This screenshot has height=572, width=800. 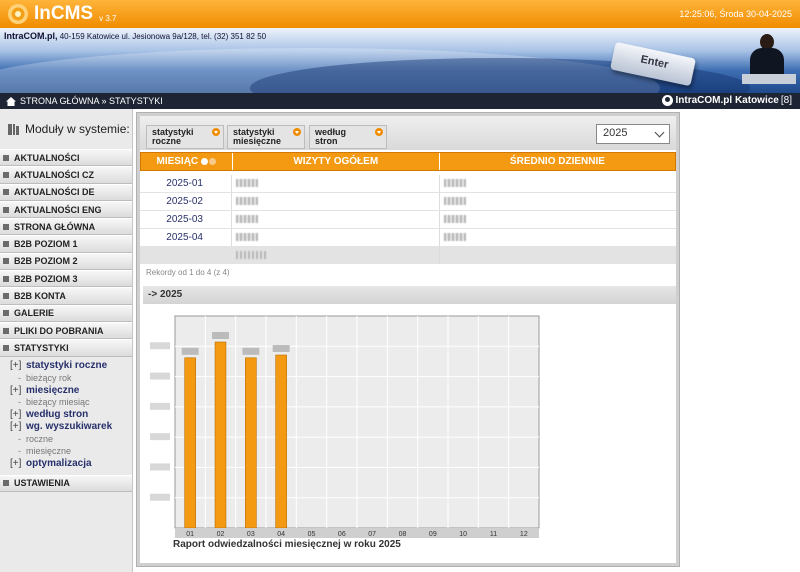 I want to click on tab-statystyki-miesieczne: statystyki miesięczne, so click(x=266, y=137).